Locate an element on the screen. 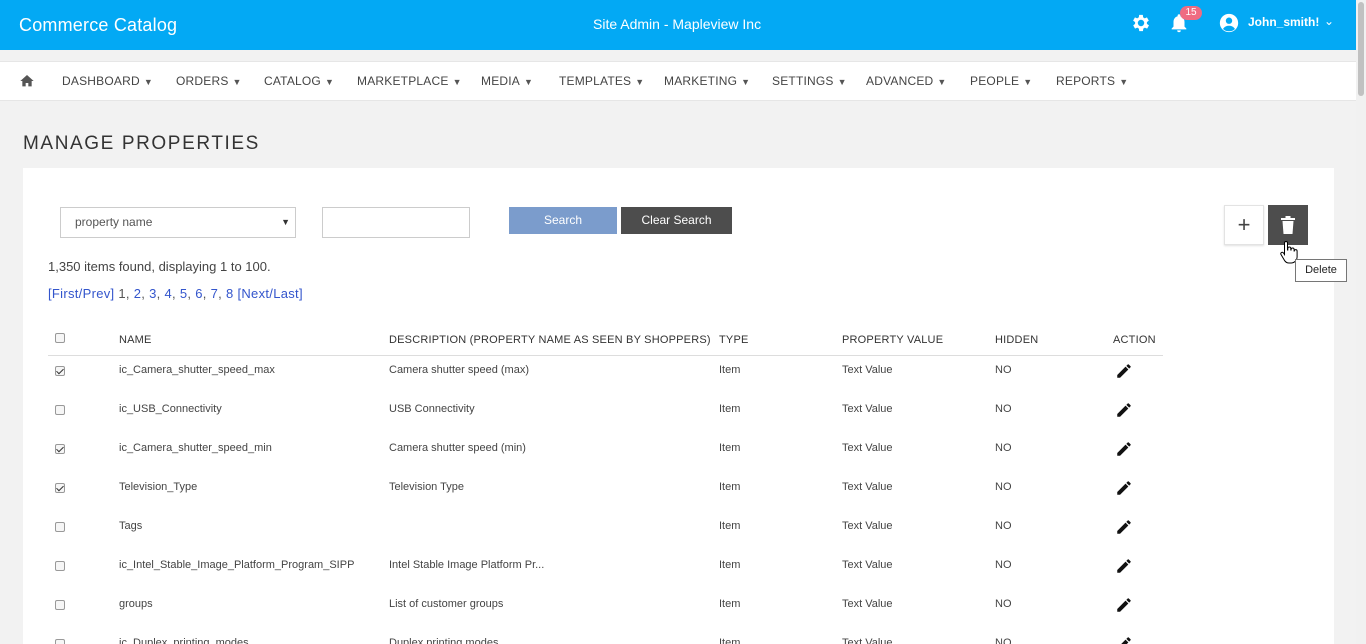 Image resolution: width=1366 pixels, height=644 pixels. delete-tooltip: Delete is located at coordinates (1321, 270).